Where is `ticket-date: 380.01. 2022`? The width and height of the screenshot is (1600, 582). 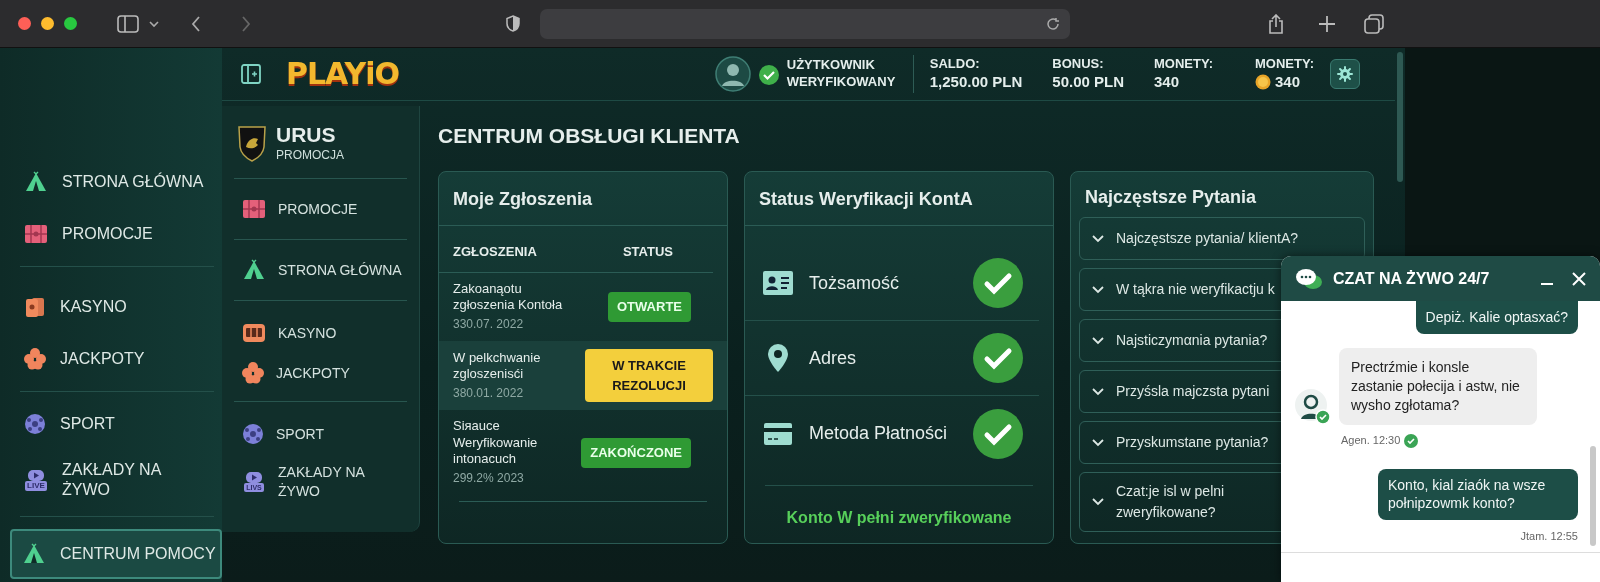 ticket-date: 380.01. 2022 is located at coordinates (489, 394).